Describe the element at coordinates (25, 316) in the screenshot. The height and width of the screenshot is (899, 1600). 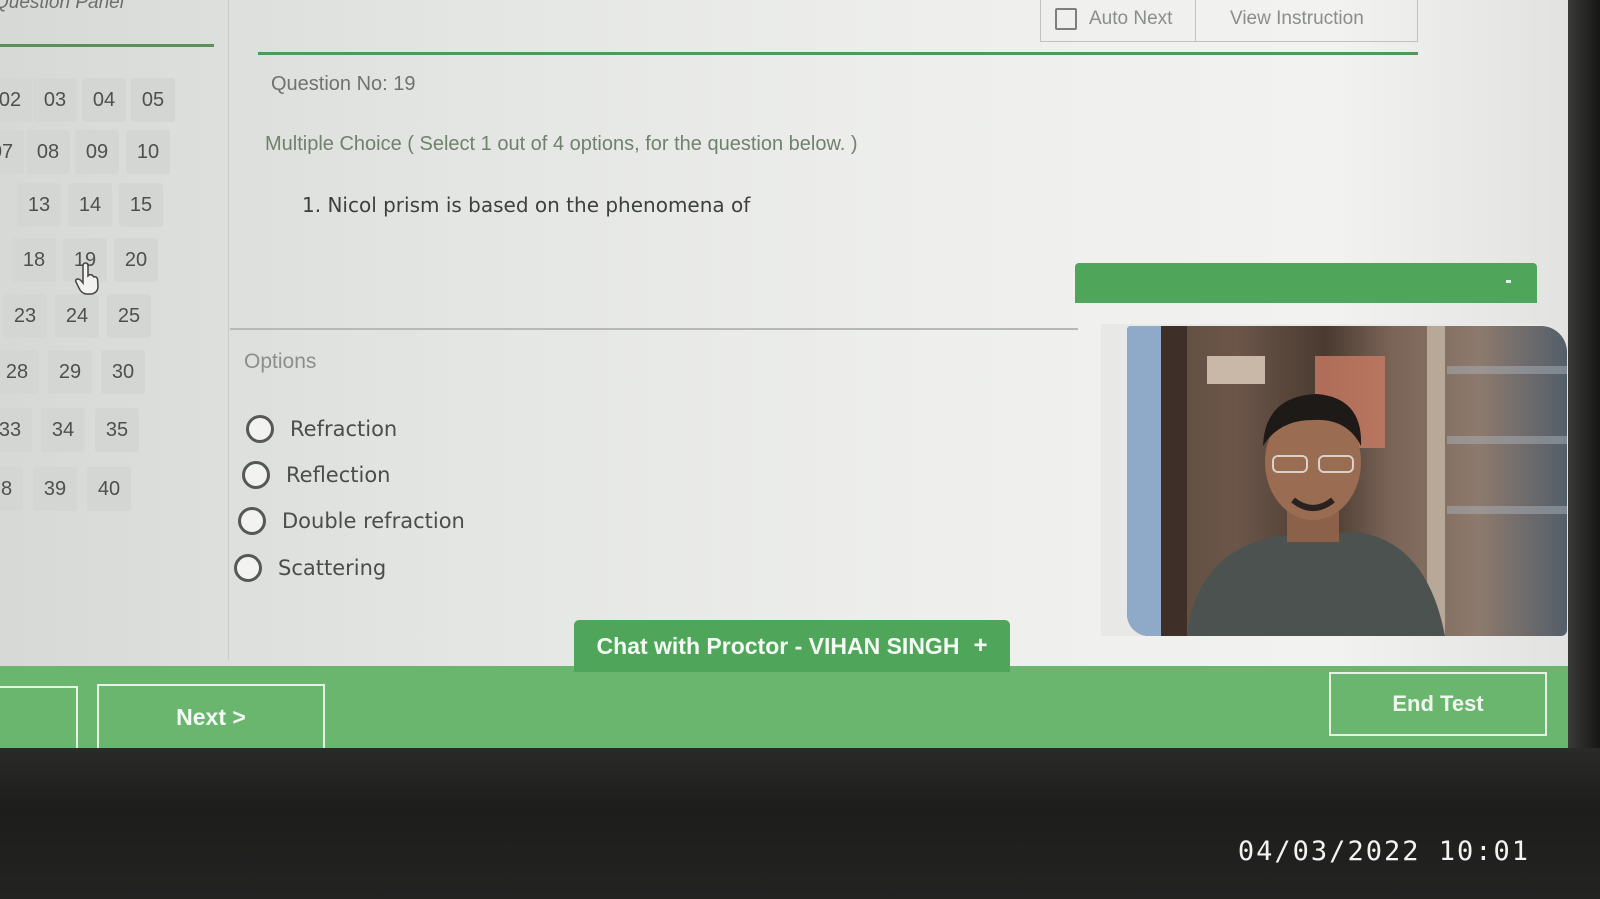
I see `question-button: 23` at that location.